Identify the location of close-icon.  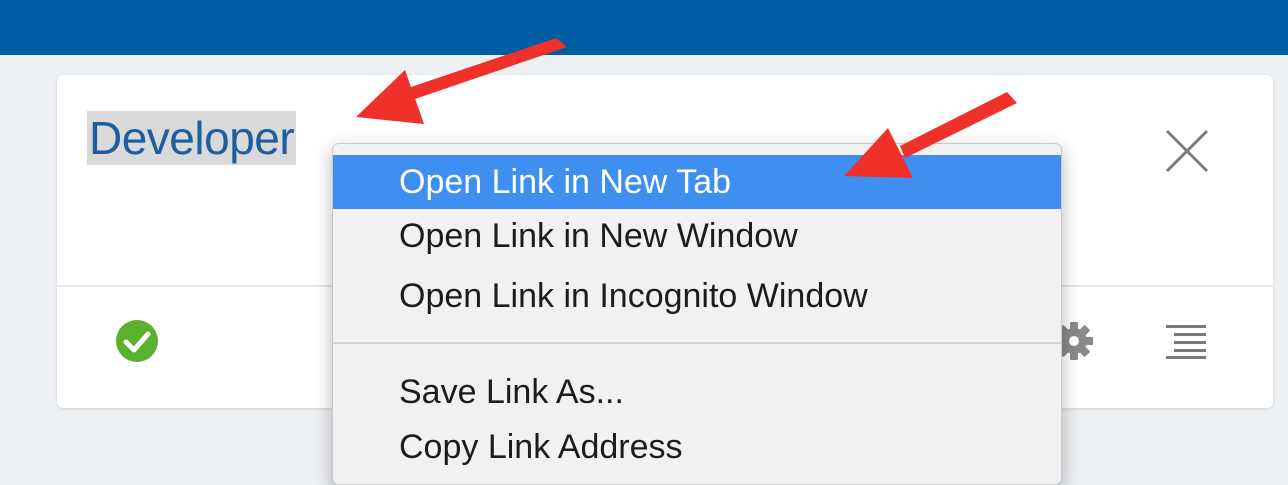
(1187, 151).